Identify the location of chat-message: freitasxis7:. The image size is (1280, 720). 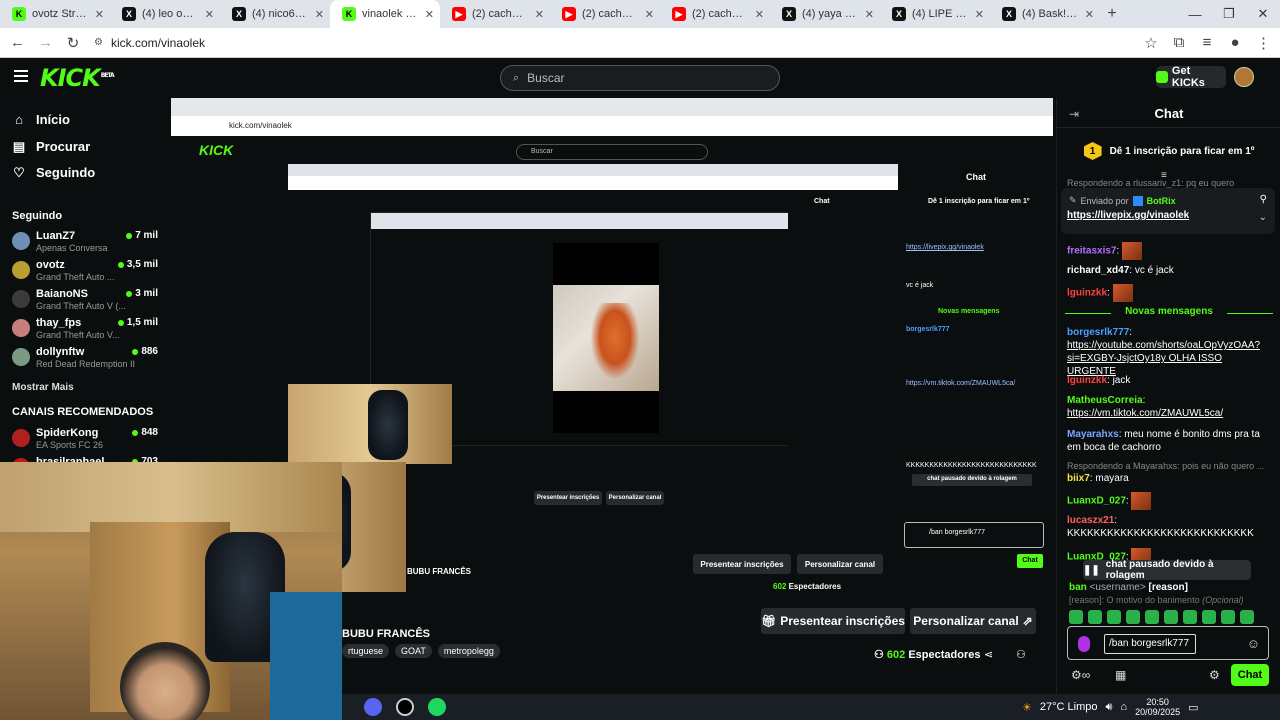
(1170, 251).